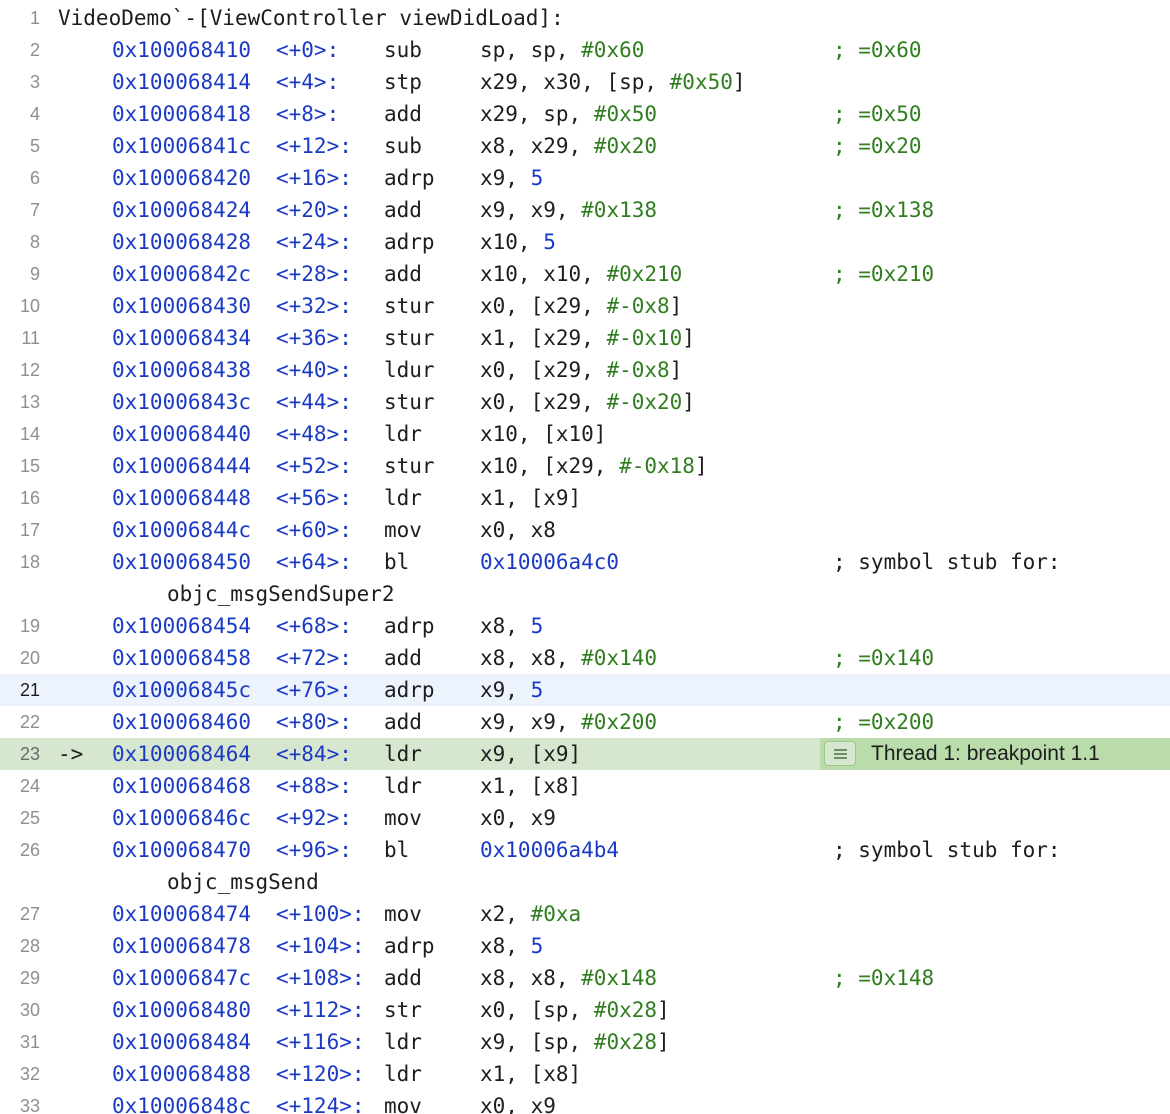 The image size is (1170, 1114). Describe the element at coordinates (20, 274) in the screenshot. I see `line-number: 9` at that location.